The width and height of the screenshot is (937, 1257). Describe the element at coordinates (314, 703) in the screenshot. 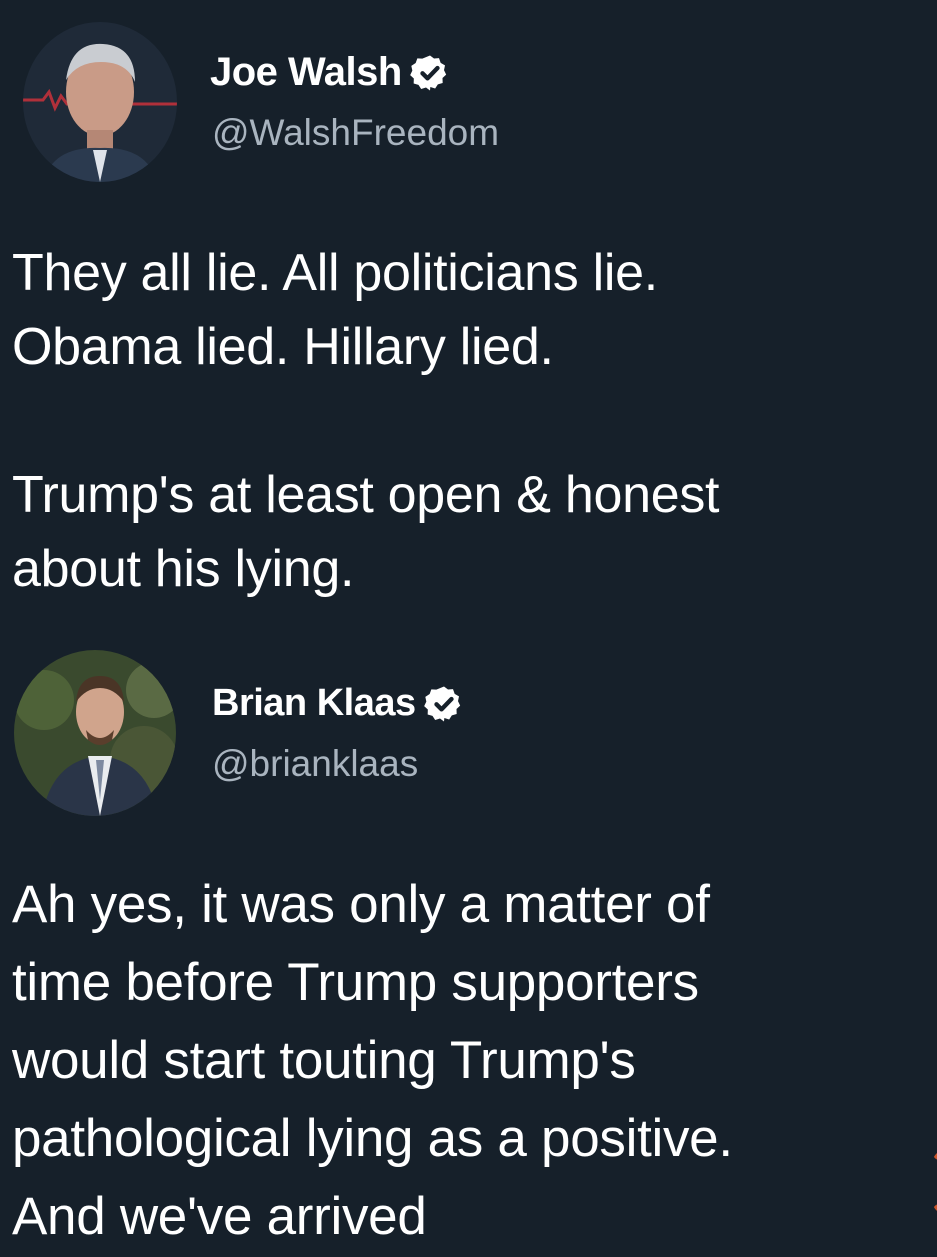

I see `display-name: Brian Klaas` at that location.